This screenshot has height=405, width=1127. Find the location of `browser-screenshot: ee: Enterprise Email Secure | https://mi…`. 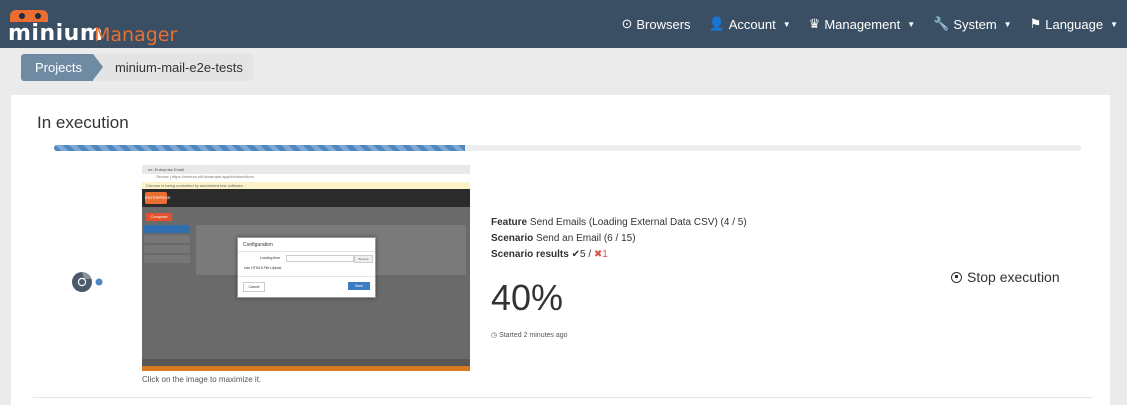

browser-screenshot: ee: Enterprise Email Secure | https://mi… is located at coordinates (306, 268).